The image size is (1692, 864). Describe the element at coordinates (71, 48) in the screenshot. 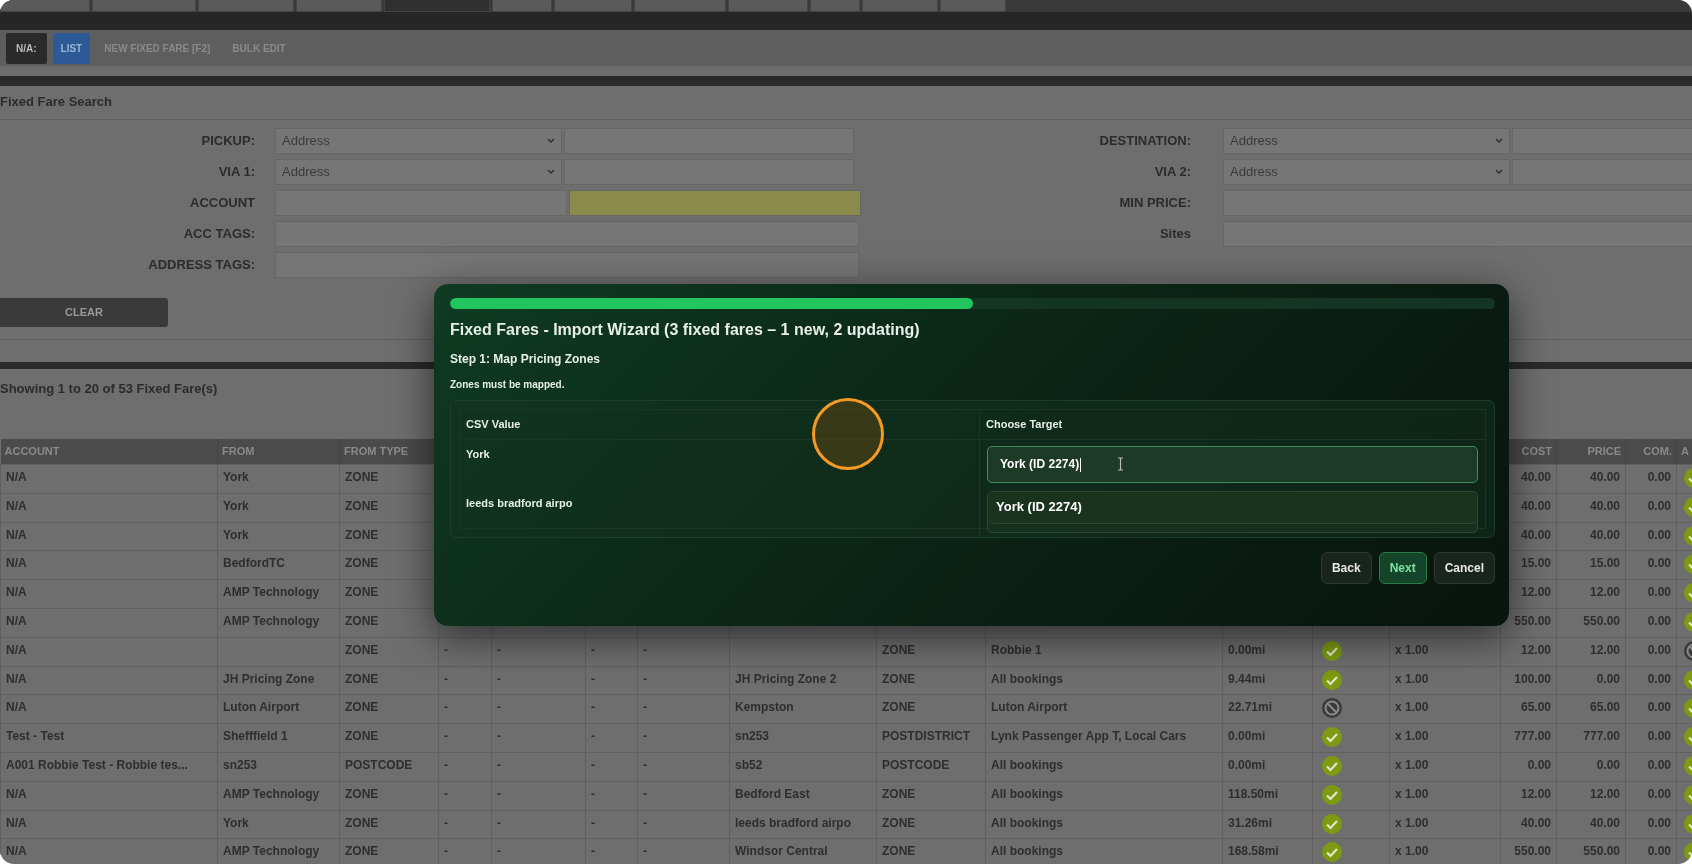

I see `toolbar-button: LIST` at that location.